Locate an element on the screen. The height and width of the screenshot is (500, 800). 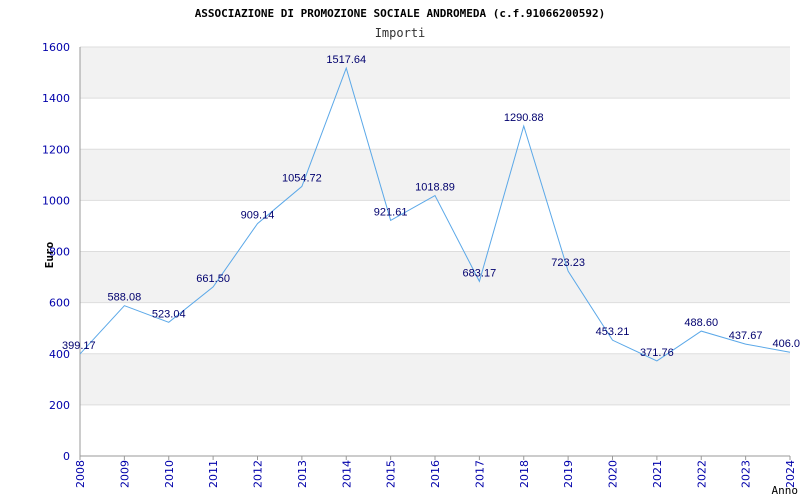
x-tick-label: 2018 is located at coordinates (524, 474).